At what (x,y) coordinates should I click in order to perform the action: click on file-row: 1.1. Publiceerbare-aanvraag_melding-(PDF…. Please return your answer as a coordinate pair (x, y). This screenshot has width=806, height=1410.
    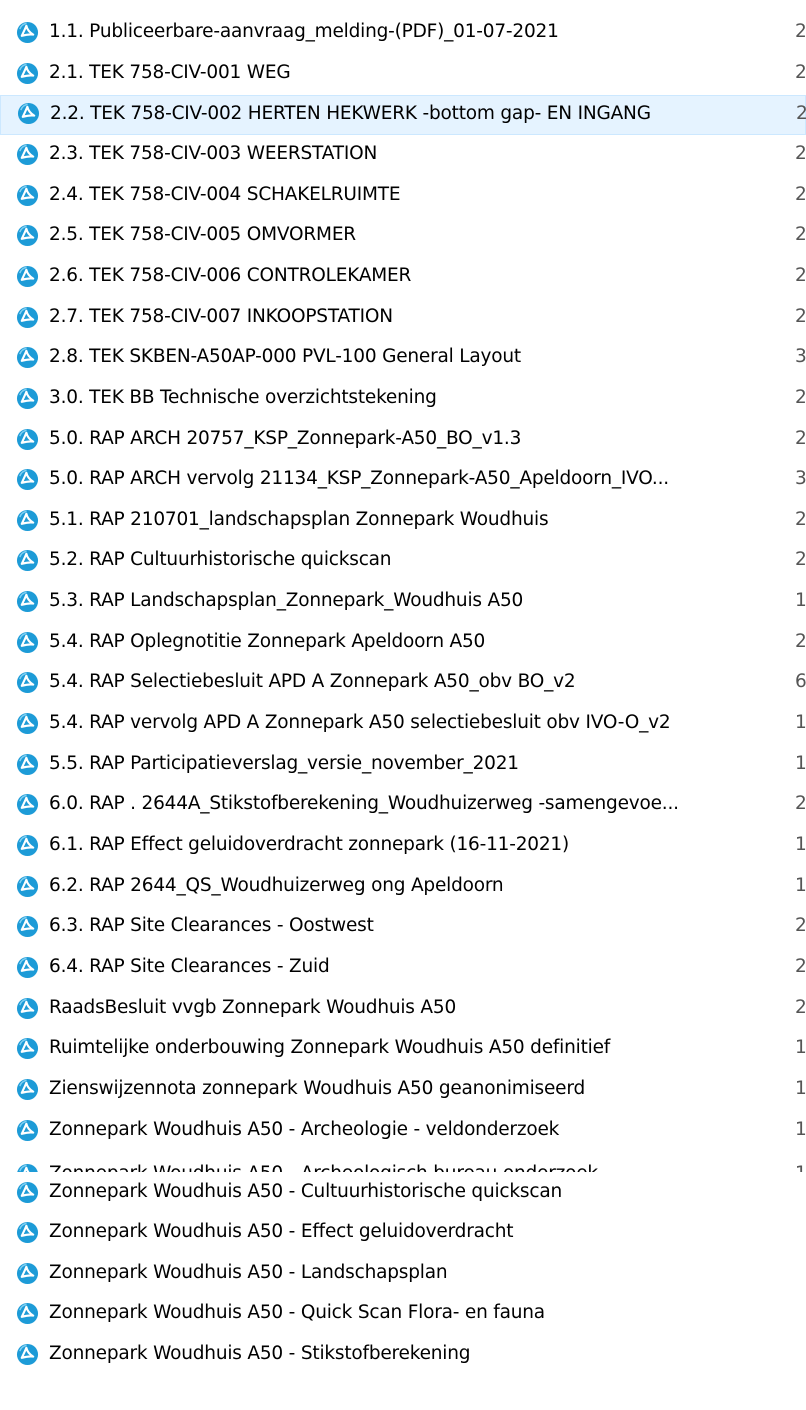
    Looking at the image, I should click on (403, 32).